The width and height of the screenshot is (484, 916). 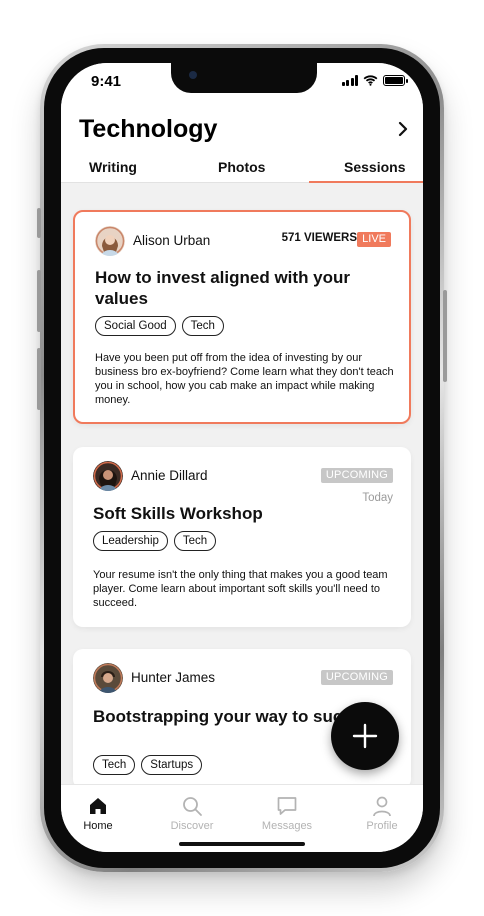 I want to click on tag-list: Social Good Tech, so click(x=159, y=326).